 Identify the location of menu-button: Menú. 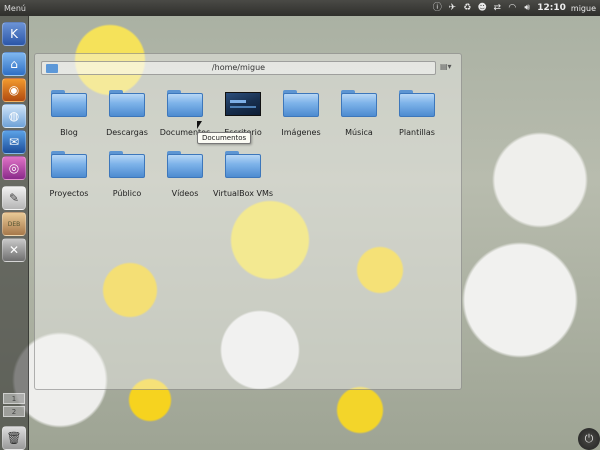
(15, 8).